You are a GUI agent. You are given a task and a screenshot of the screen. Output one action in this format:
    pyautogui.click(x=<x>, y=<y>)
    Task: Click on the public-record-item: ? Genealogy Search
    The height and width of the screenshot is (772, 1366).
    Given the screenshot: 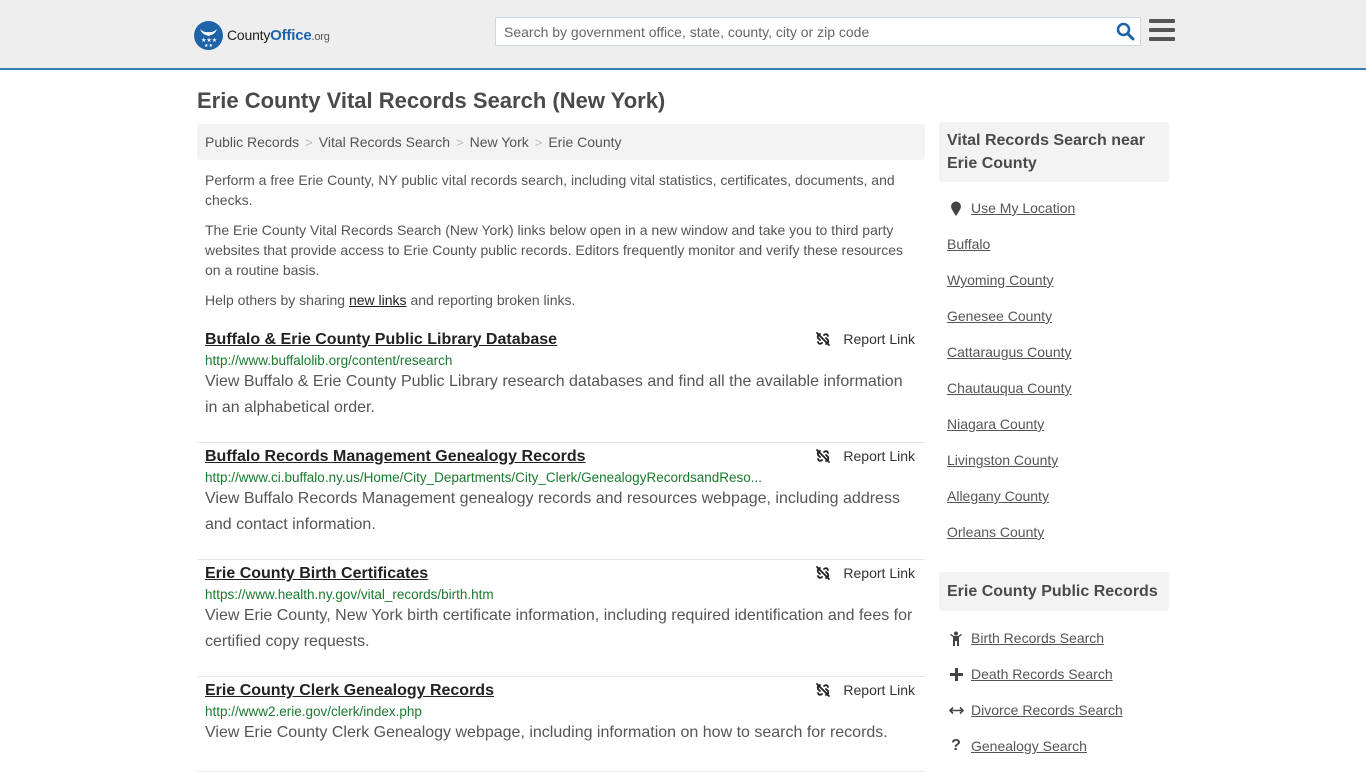 What is the action you would take?
    pyautogui.click(x=1058, y=746)
    